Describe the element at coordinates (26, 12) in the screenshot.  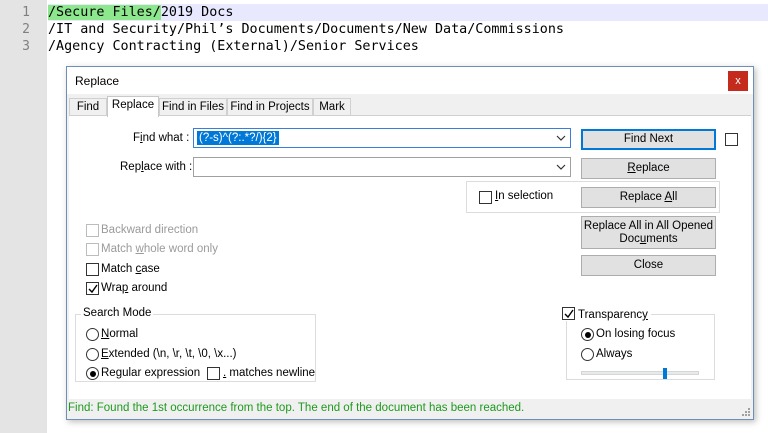
I see `line-number: 1` at that location.